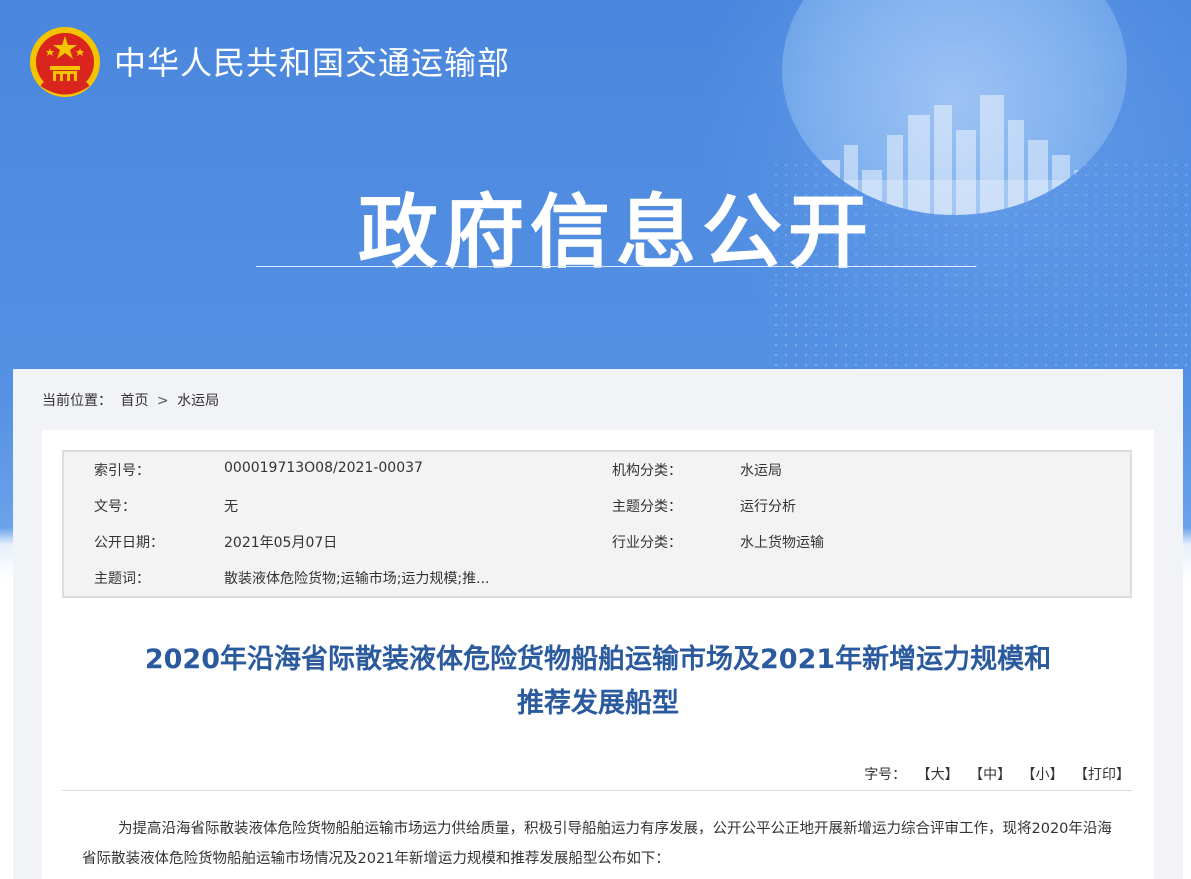  What do you see at coordinates (782, 543) in the screenshot?
I see `industry-category-value: 水上货物运输` at bounding box center [782, 543].